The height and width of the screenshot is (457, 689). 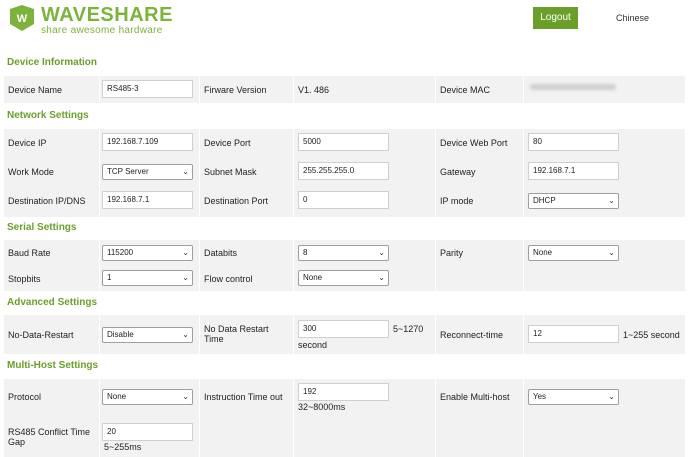 I want to click on baud-rate-selected-value: 115200, so click(x=120, y=252).